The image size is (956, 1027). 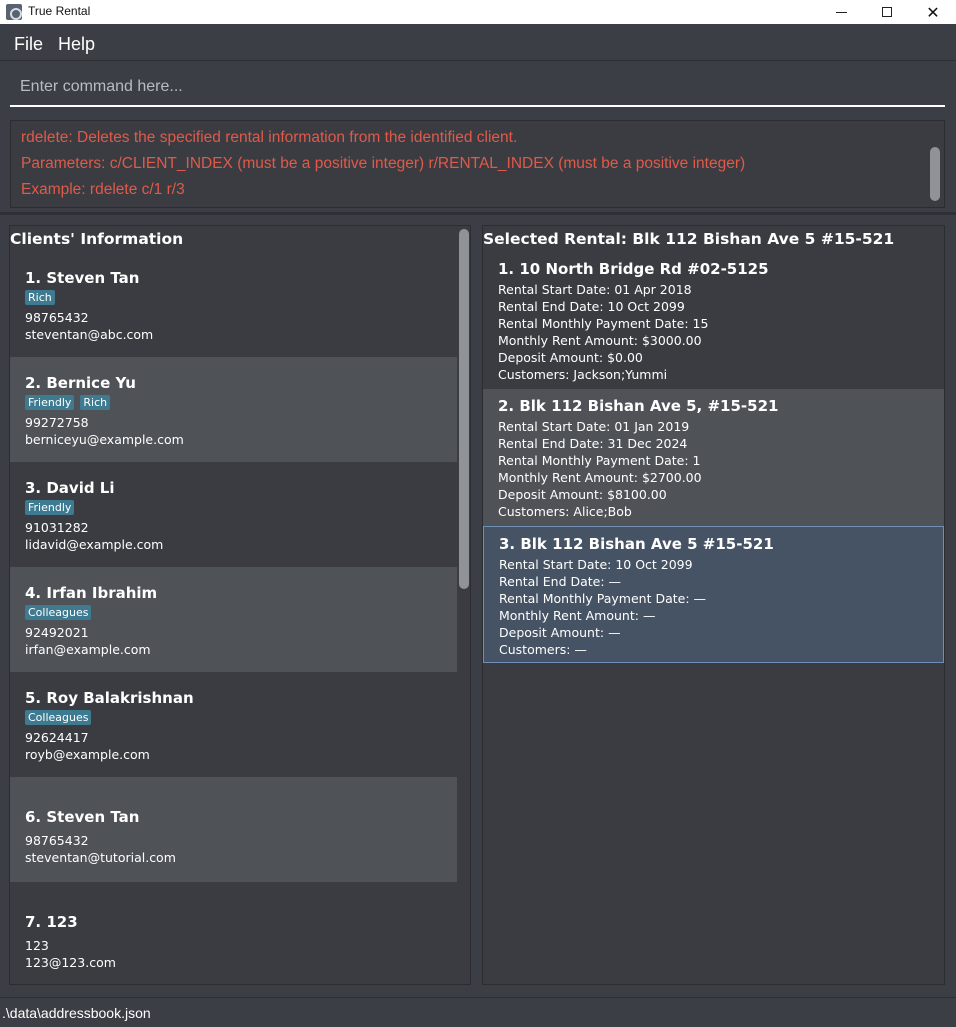 I want to click on client-name: 5. Roy Balakrishnan, so click(x=109, y=698).